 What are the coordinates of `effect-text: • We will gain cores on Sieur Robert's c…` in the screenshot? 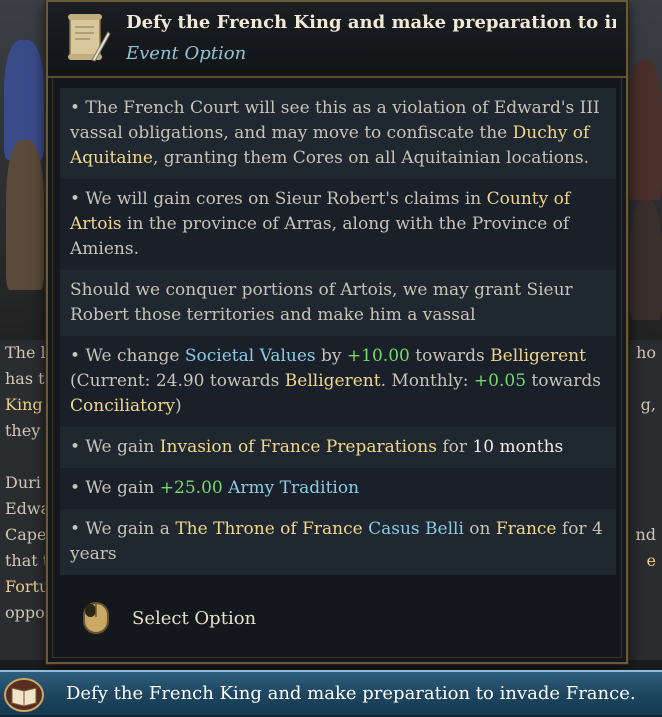 It's located at (278, 199).